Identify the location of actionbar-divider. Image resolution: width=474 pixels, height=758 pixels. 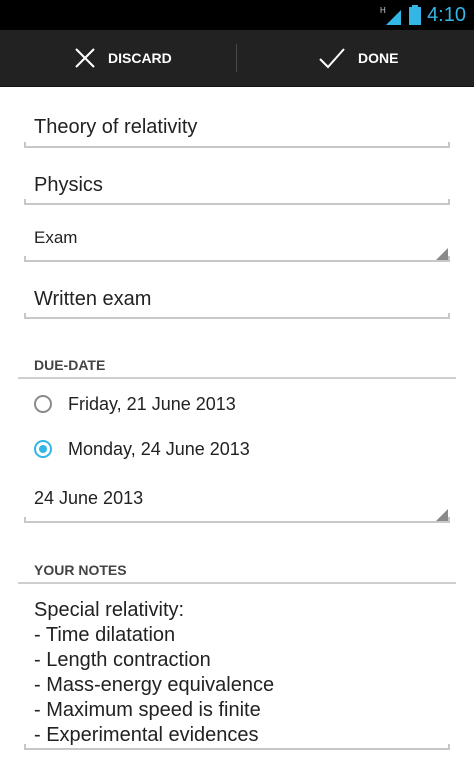
(236, 58).